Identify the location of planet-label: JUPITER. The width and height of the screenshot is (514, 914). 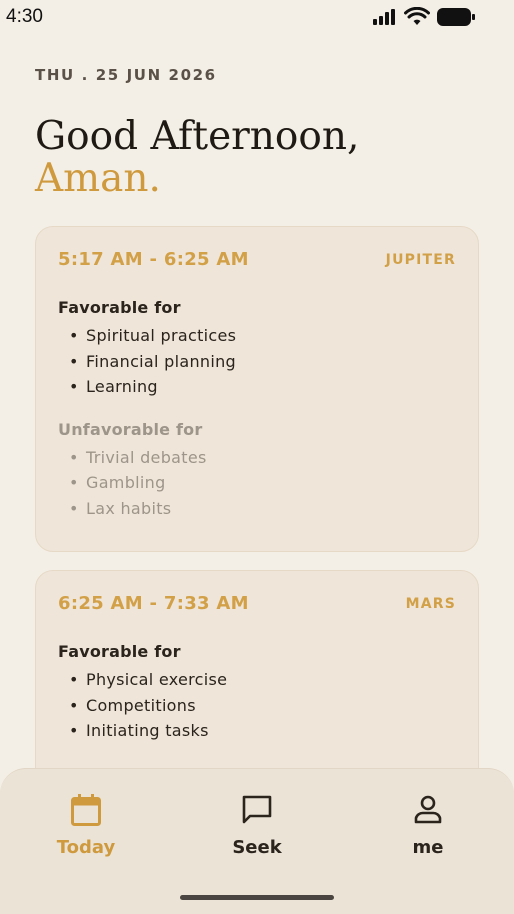
(420, 259).